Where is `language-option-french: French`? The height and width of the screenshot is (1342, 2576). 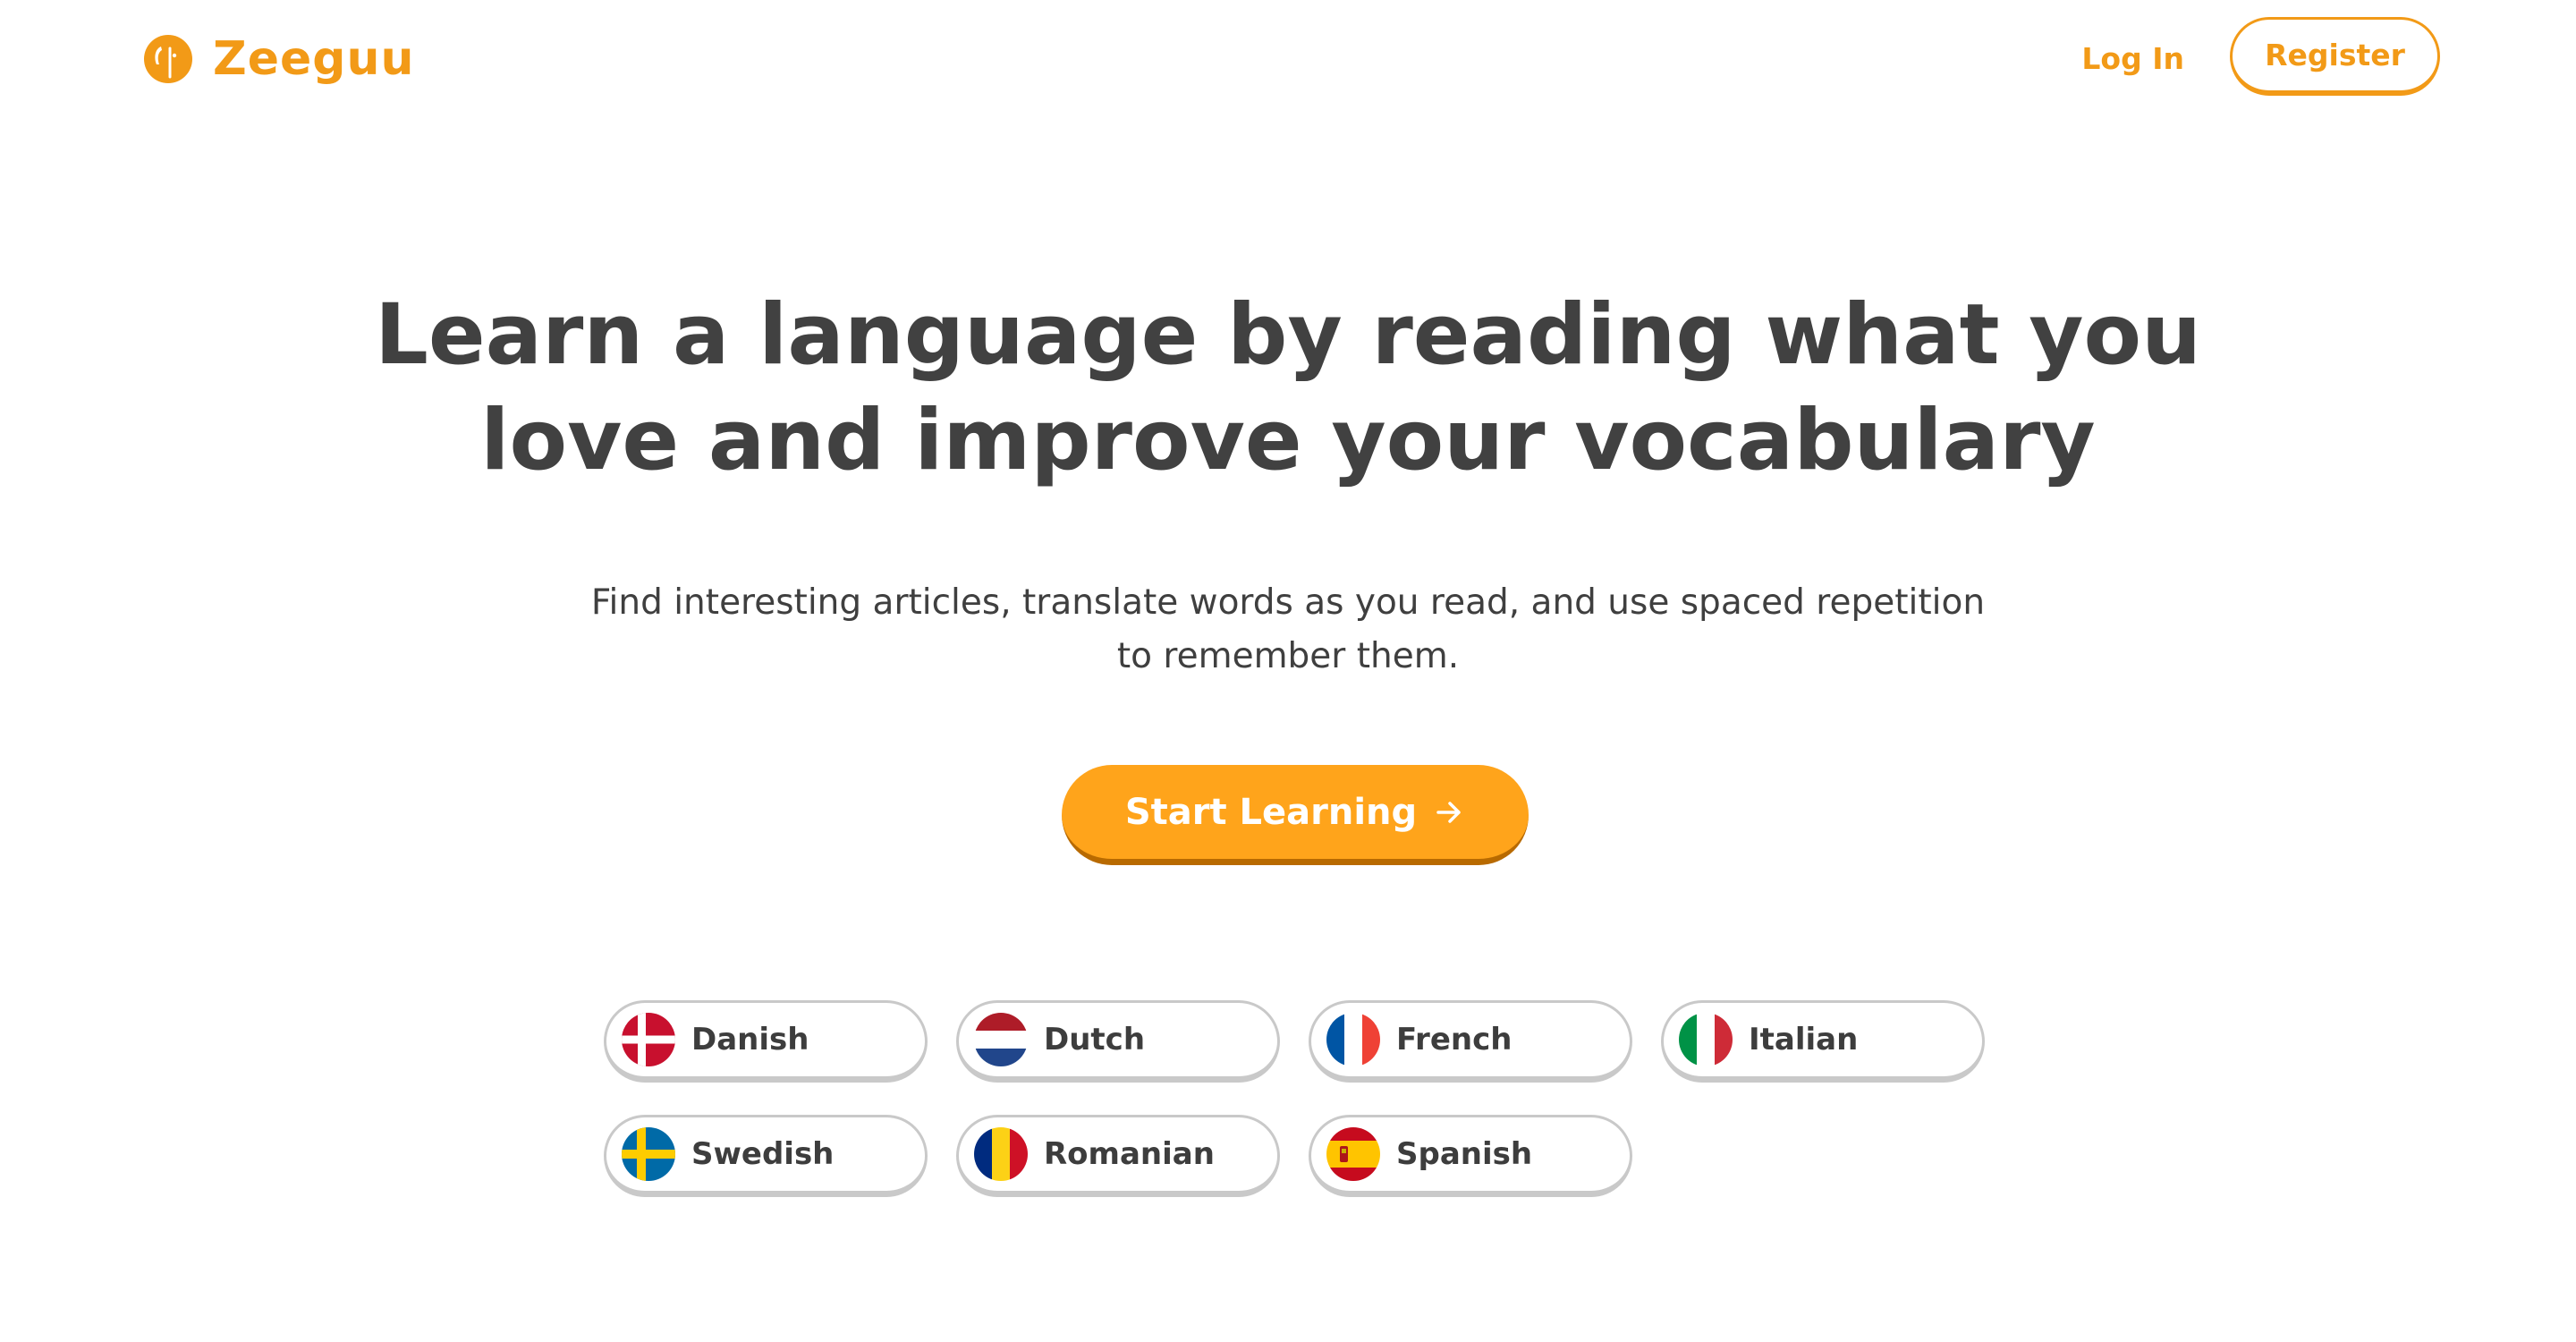
language-option-french: French is located at coordinates (1470, 1042).